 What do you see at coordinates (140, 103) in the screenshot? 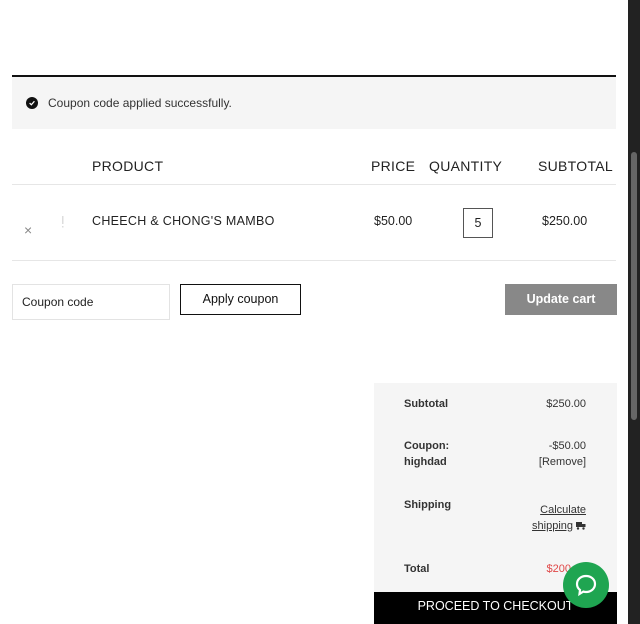
I see `notice-message: Coupon code applied successfully.` at bounding box center [140, 103].